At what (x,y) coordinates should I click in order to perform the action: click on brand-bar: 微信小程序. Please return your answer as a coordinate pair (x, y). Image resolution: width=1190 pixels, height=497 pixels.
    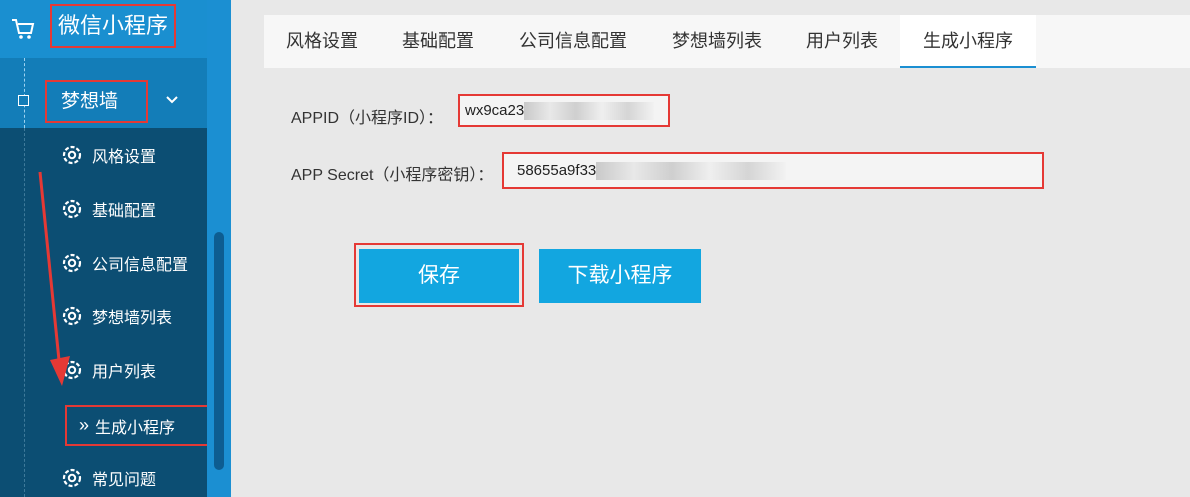
    Looking at the image, I should click on (103, 29).